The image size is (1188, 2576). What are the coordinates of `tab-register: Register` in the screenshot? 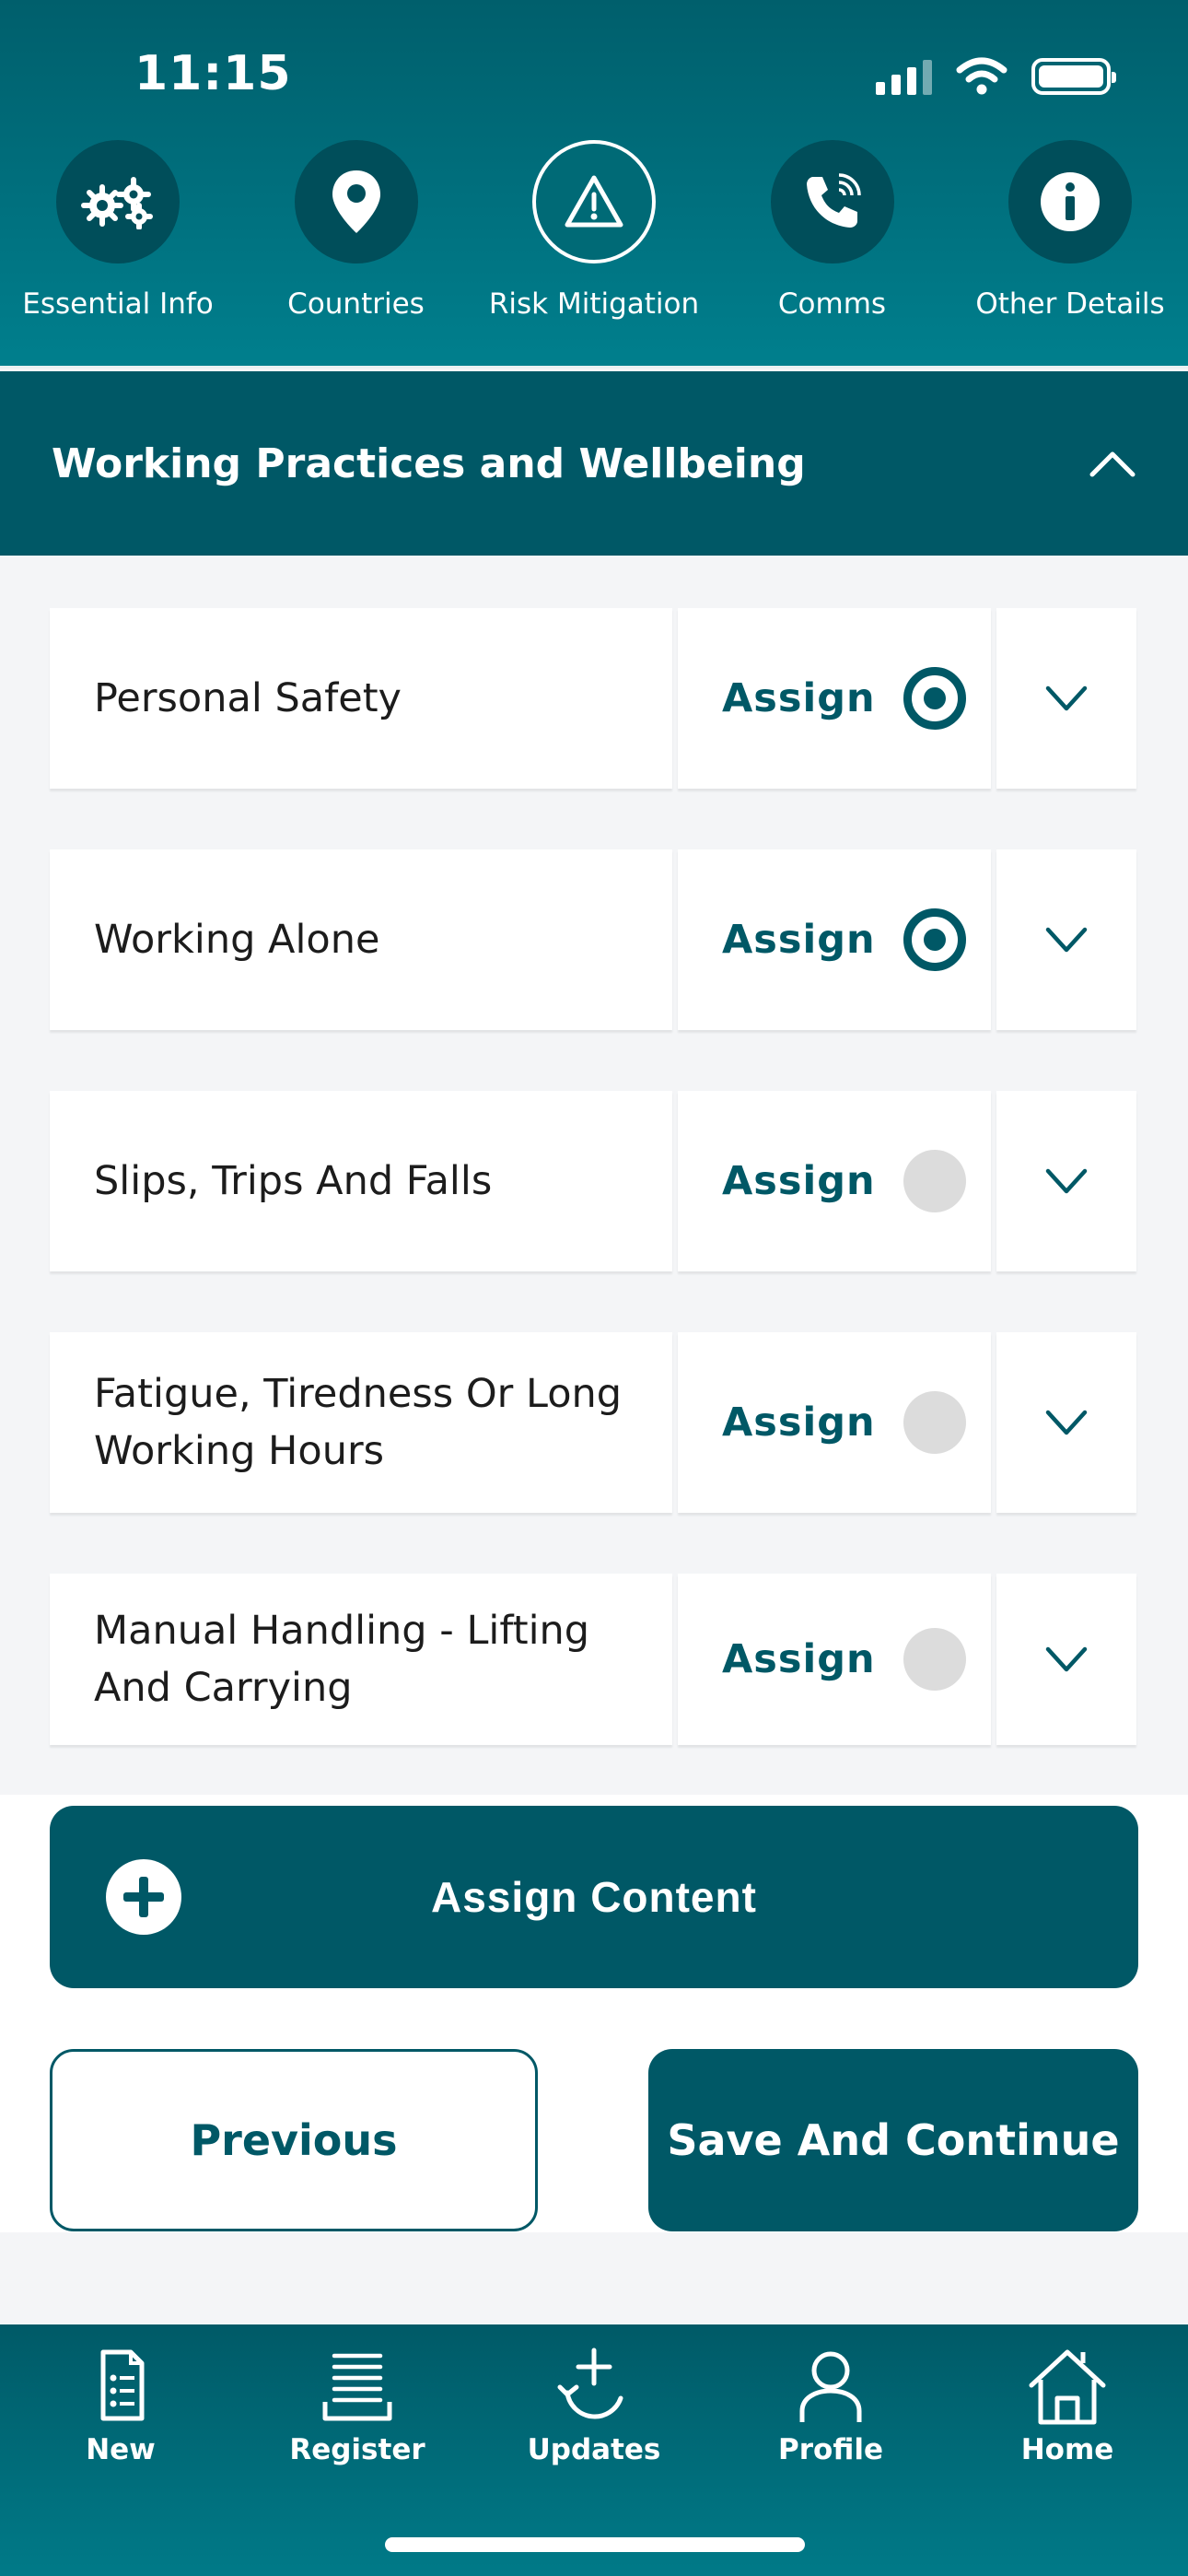 It's located at (357, 2405).